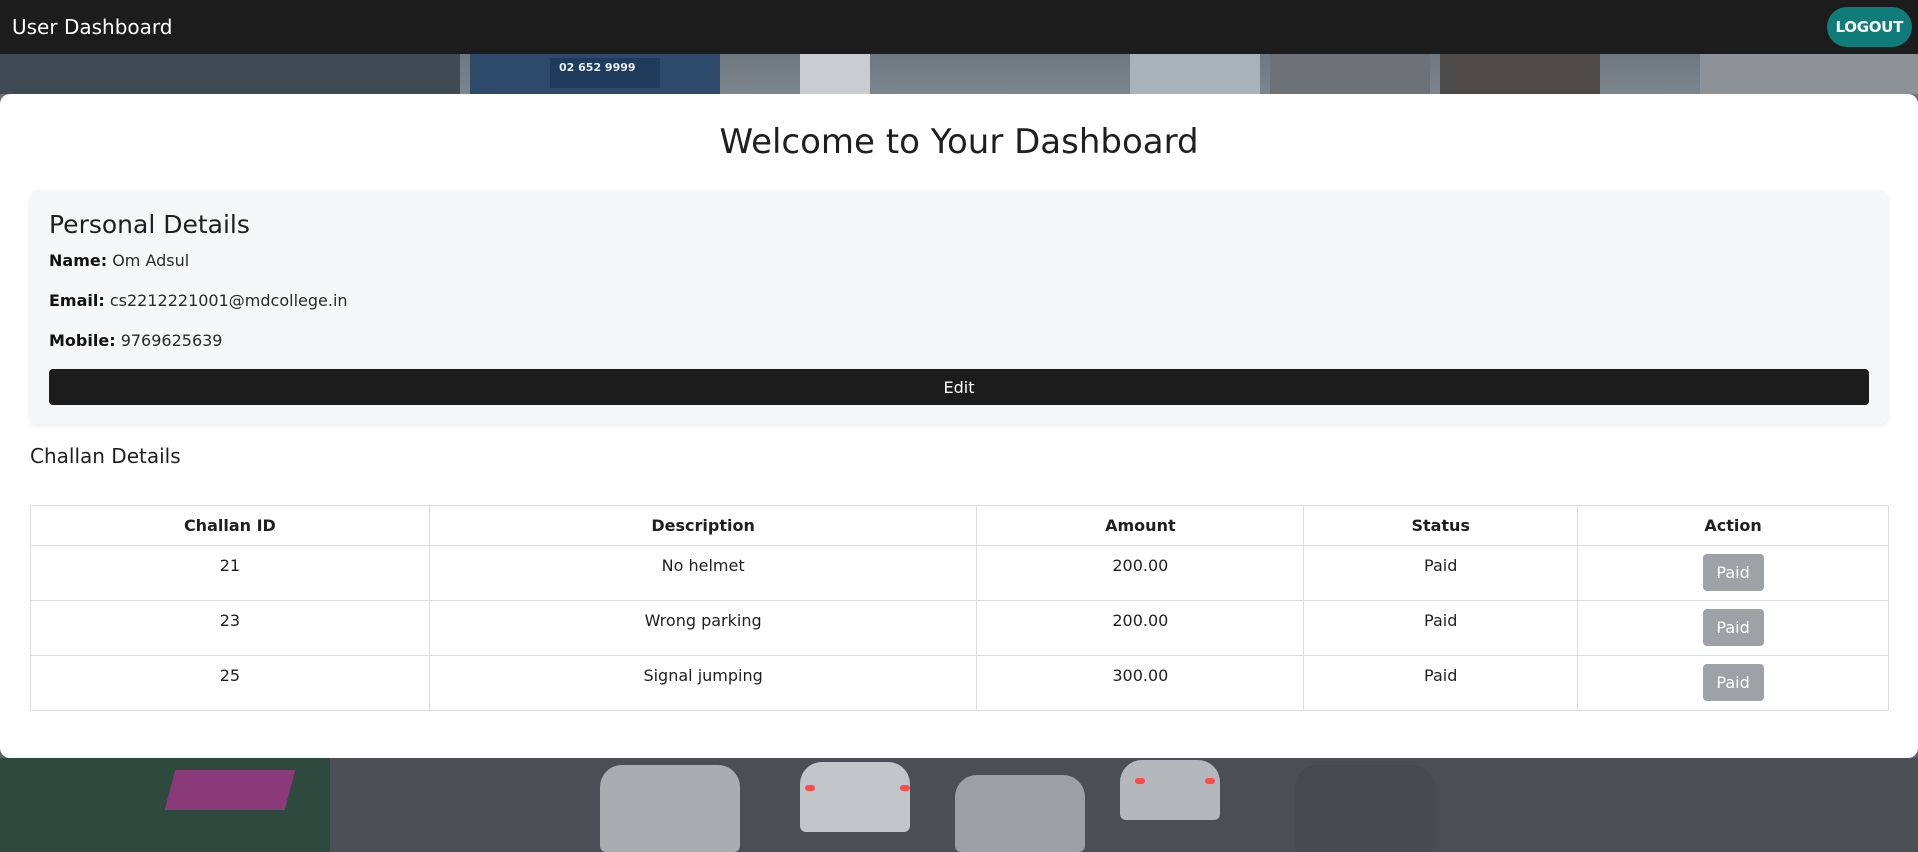 Image resolution: width=1918 pixels, height=852 pixels. What do you see at coordinates (149, 224) in the screenshot?
I see `personal-details-title: Personal Details` at bounding box center [149, 224].